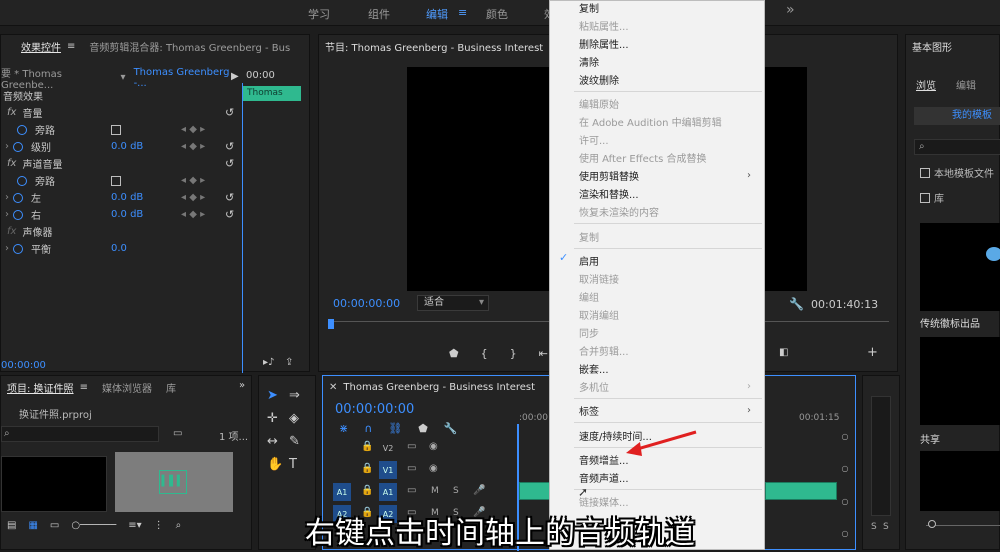 This screenshot has width=1000, height=552. I want to click on settings-wrench-icon: 🔧, so click(451, 428).